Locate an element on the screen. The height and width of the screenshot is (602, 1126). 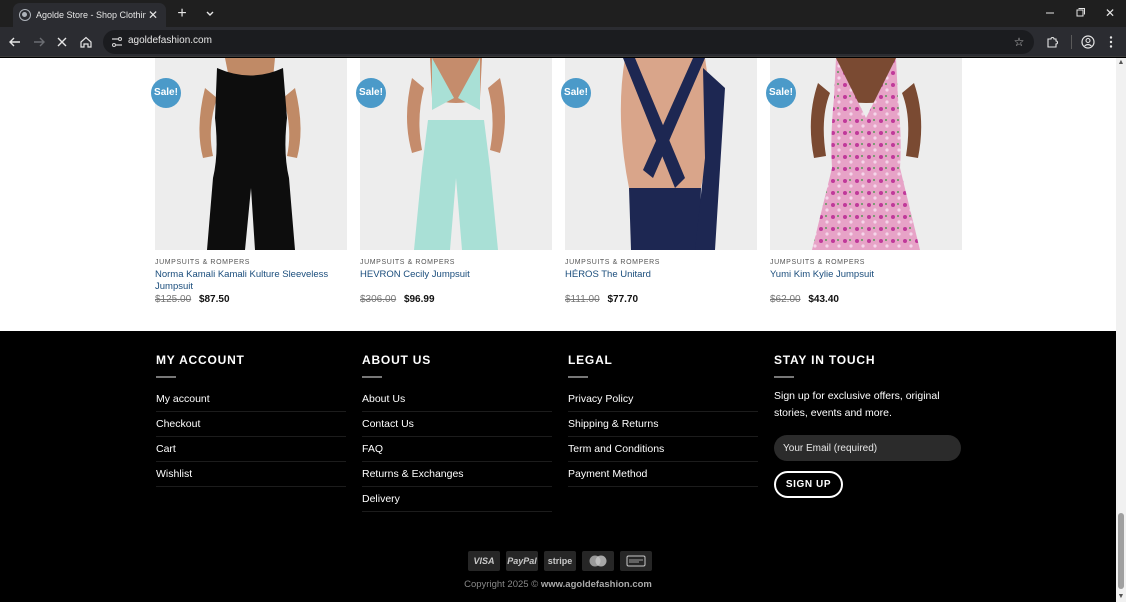
kebab-menu-icon is located at coordinates (1111, 42).